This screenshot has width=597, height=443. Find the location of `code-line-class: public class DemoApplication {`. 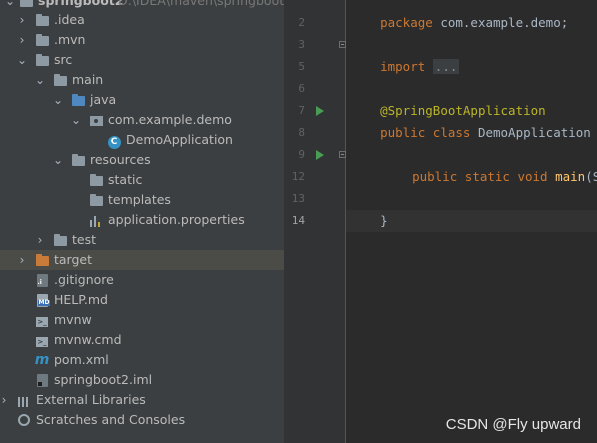

code-line-class: public class DemoApplication { is located at coordinates (473, 120).